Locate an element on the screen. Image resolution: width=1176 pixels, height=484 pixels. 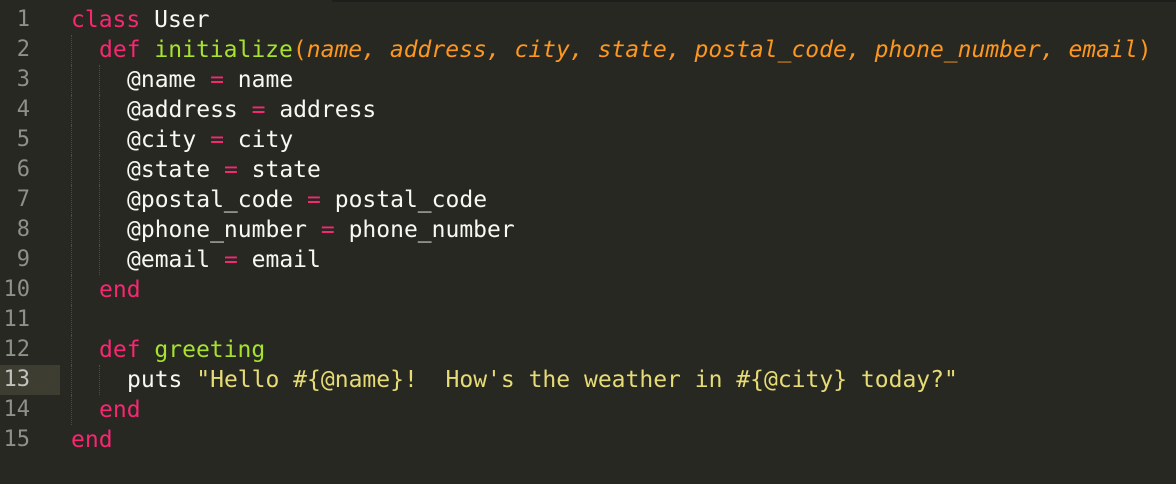
code-line: 6 @state = state is located at coordinates (588, 170).